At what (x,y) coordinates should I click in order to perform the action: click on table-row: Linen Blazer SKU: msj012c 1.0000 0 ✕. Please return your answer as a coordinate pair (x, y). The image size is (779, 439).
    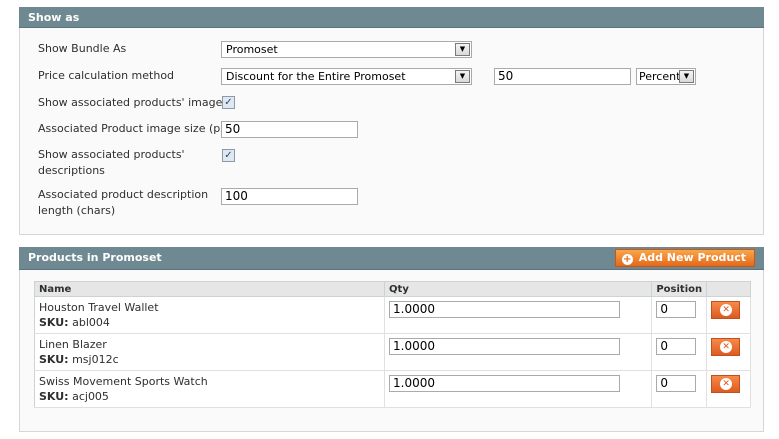
    Looking at the image, I should click on (392, 352).